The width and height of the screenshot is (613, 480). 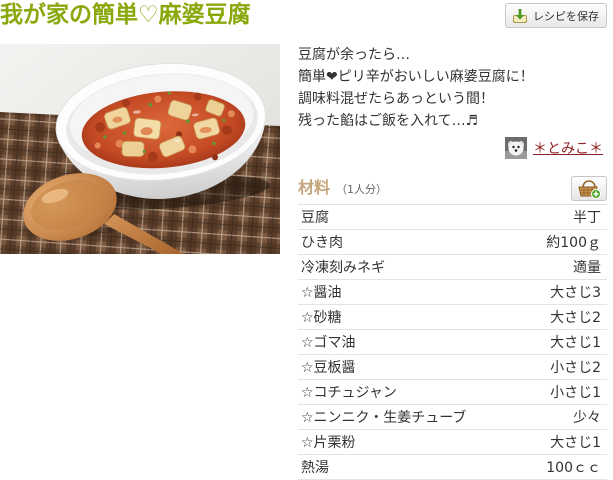 What do you see at coordinates (452, 392) in the screenshot?
I see `ingredient-row: ☆コチュジャン 小さじ1` at bounding box center [452, 392].